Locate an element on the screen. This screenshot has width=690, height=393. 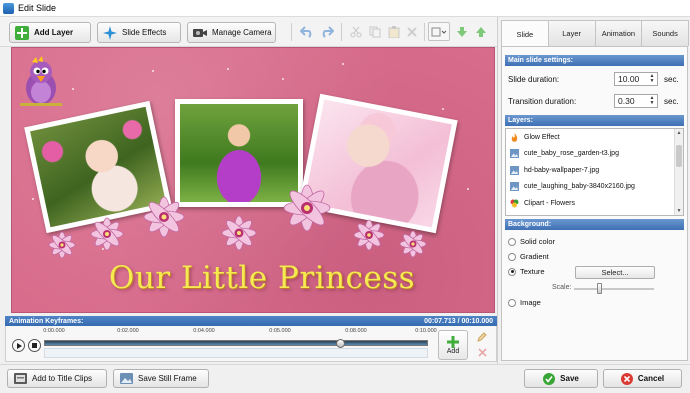
transition-duration-value: 0.30 is located at coordinates (626, 101).